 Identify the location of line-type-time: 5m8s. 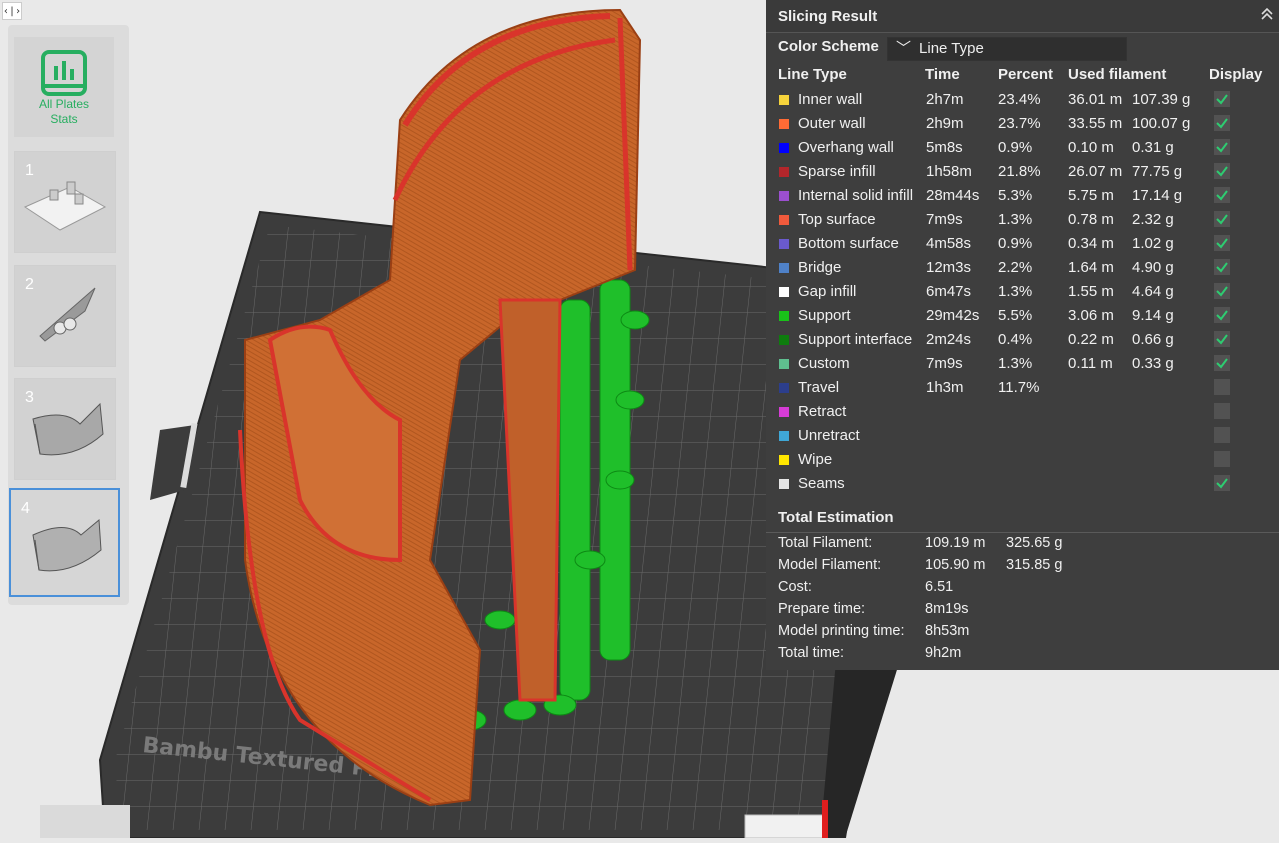
(944, 147).